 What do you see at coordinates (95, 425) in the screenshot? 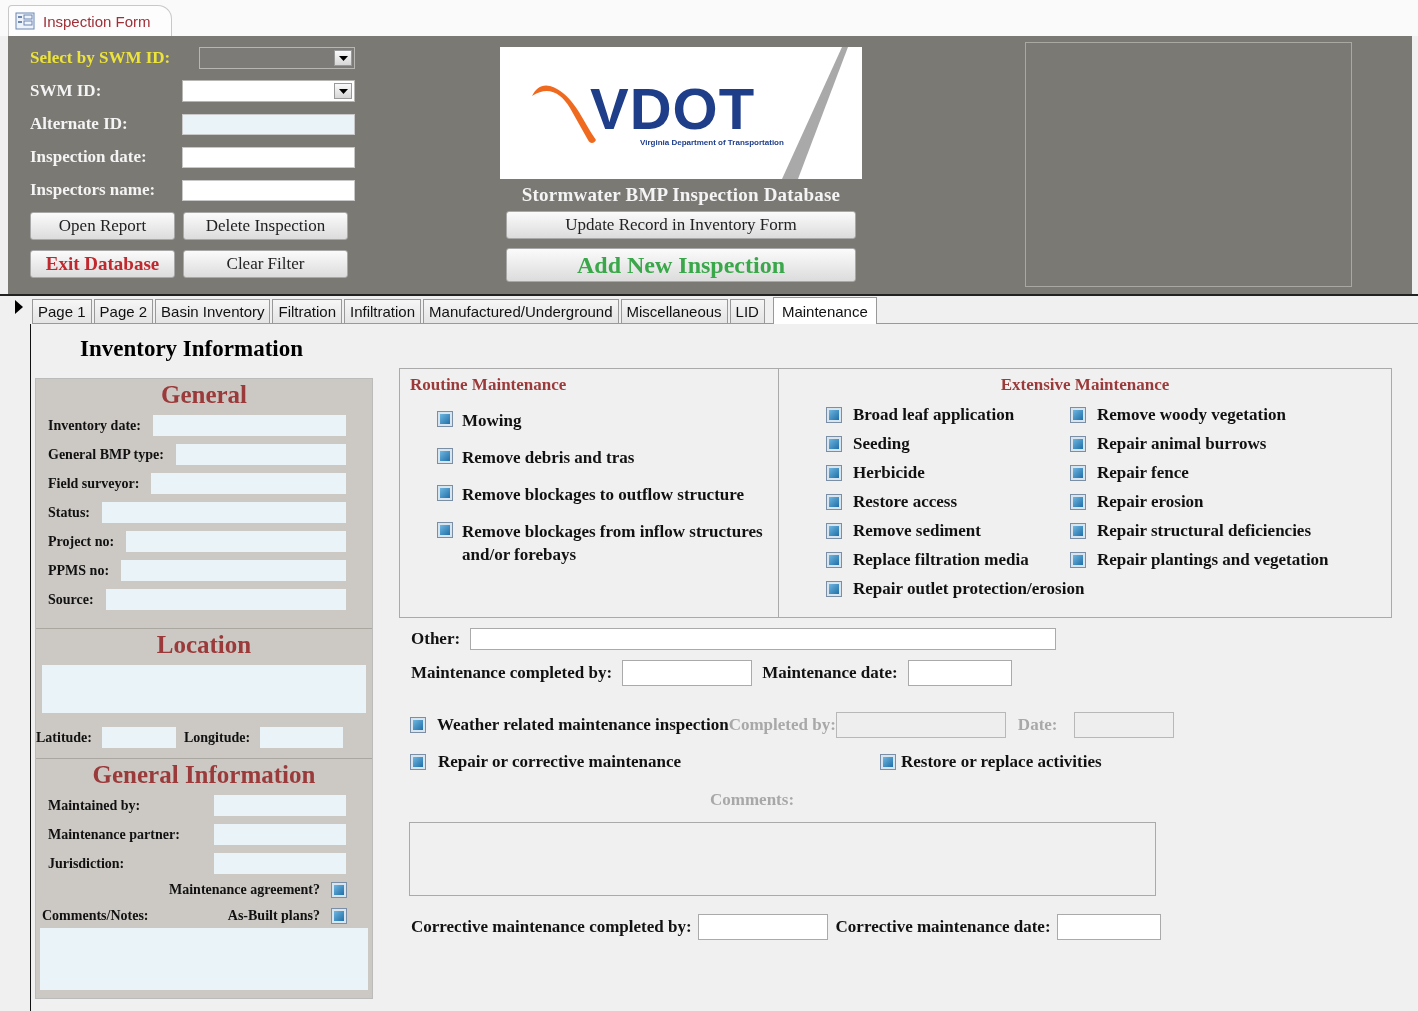
I see `field-label: Inventory date:` at bounding box center [95, 425].